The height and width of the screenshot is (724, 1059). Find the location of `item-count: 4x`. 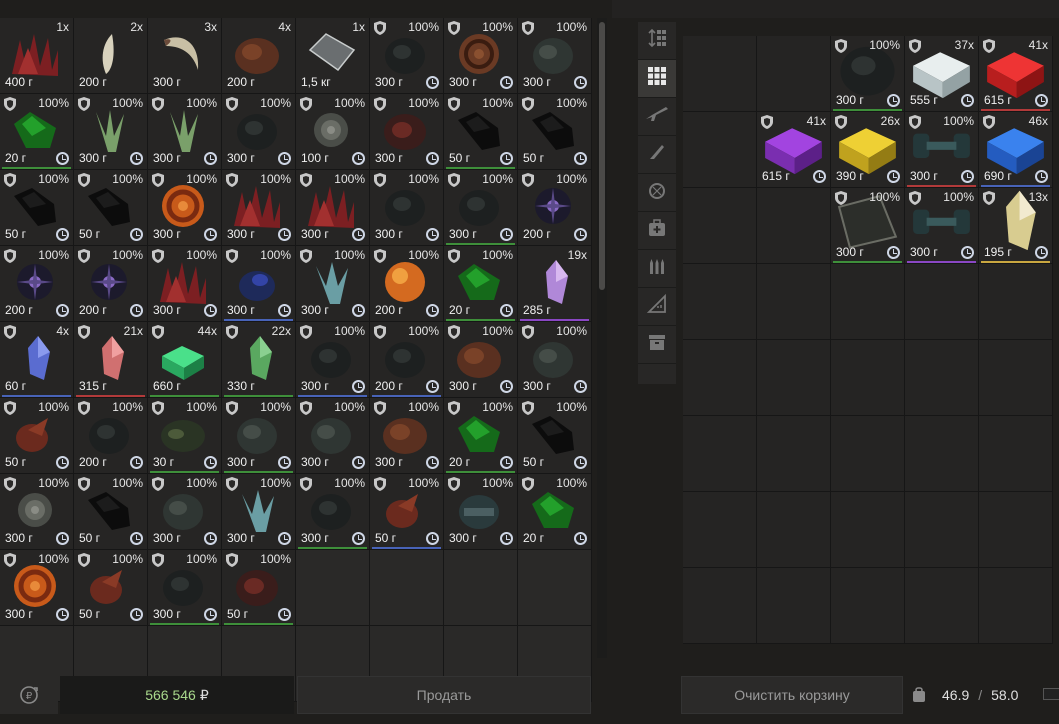

item-count: 4x is located at coordinates (284, 27).